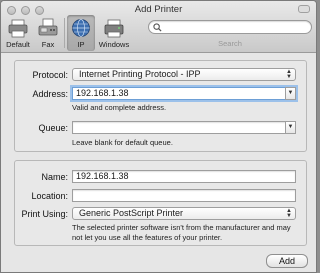  I want to click on search-label: Search, so click(230, 43).